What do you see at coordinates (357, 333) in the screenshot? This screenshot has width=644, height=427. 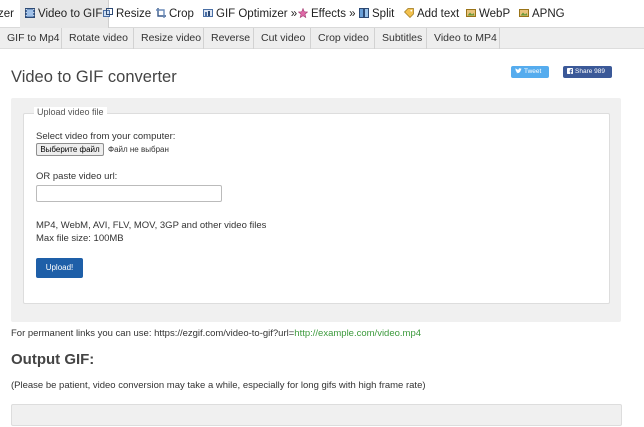 I see `example-url-link: http://example.com/video.mp4` at bounding box center [357, 333].